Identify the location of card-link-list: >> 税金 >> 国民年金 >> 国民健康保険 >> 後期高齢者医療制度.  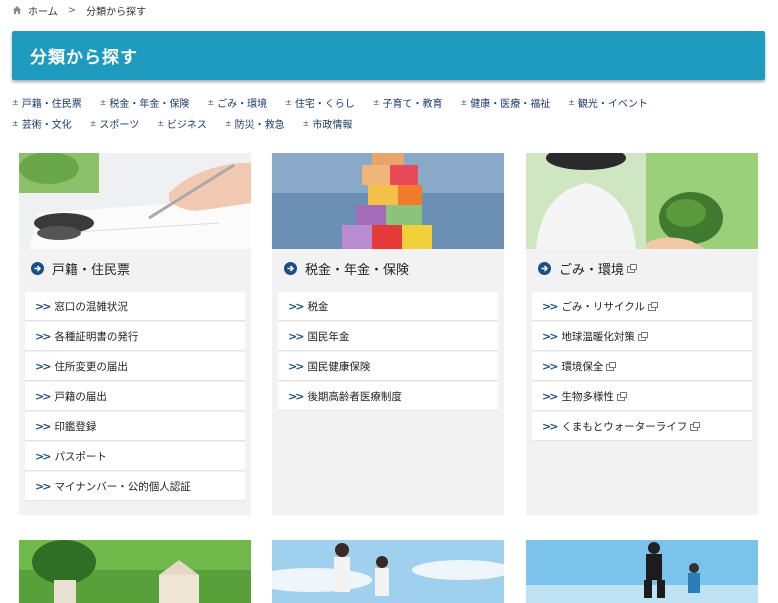
(388, 351).